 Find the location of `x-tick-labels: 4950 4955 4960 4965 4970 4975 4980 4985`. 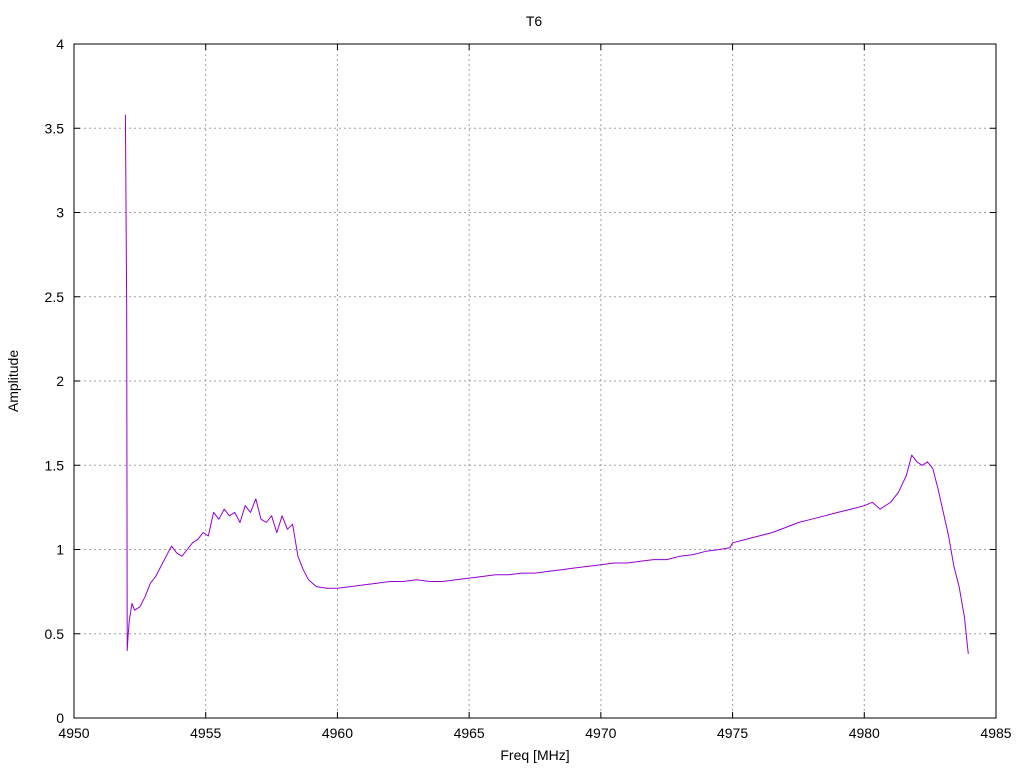

x-tick-labels: 4950 4955 4960 4965 4970 4975 4980 4985 is located at coordinates (534, 733).